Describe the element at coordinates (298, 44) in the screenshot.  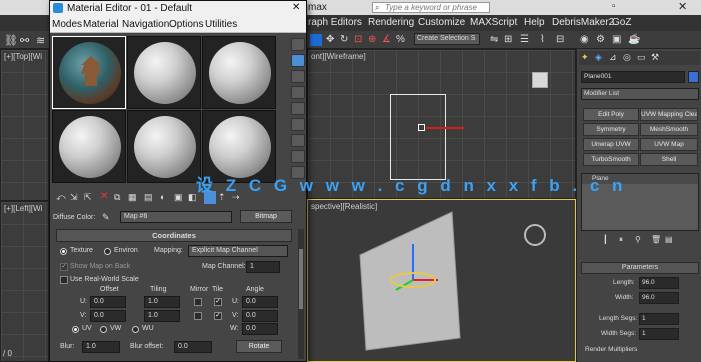
I see `sample-type-icon` at that location.